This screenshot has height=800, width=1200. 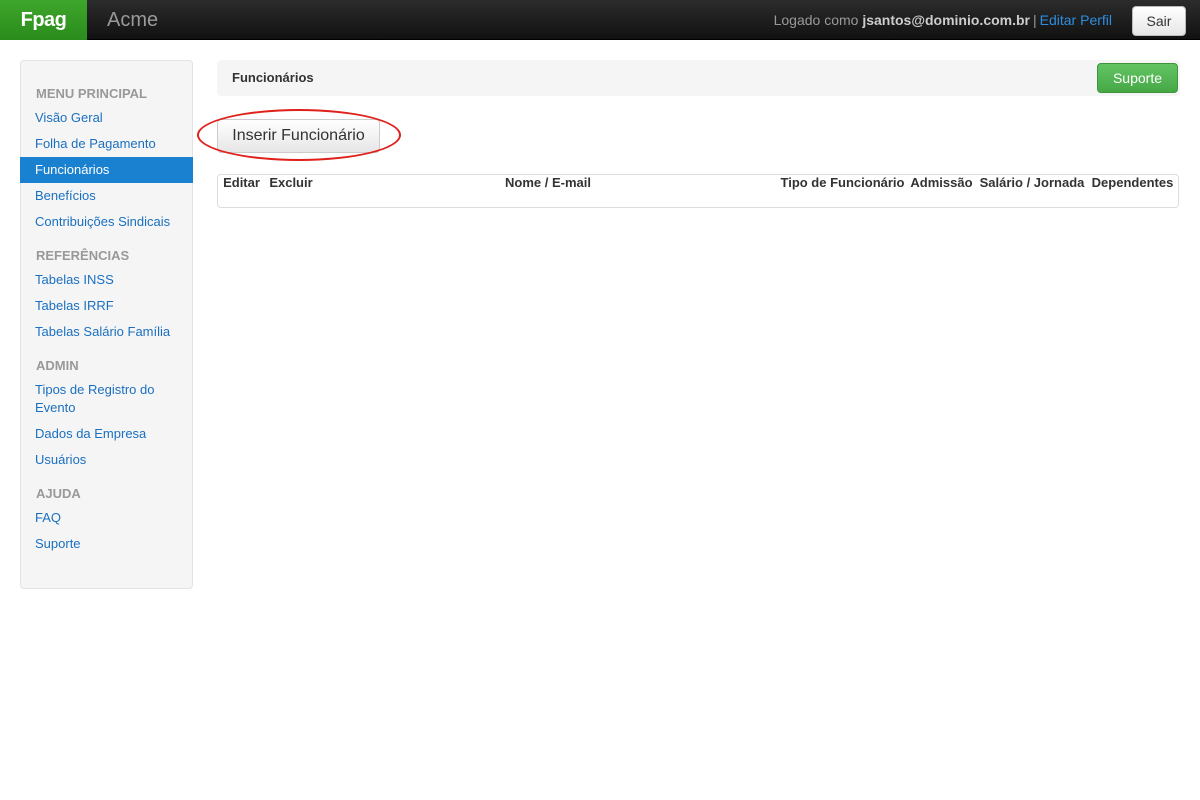 What do you see at coordinates (1132, 182) in the screenshot?
I see `column-header-dependentes: Dependentes` at bounding box center [1132, 182].